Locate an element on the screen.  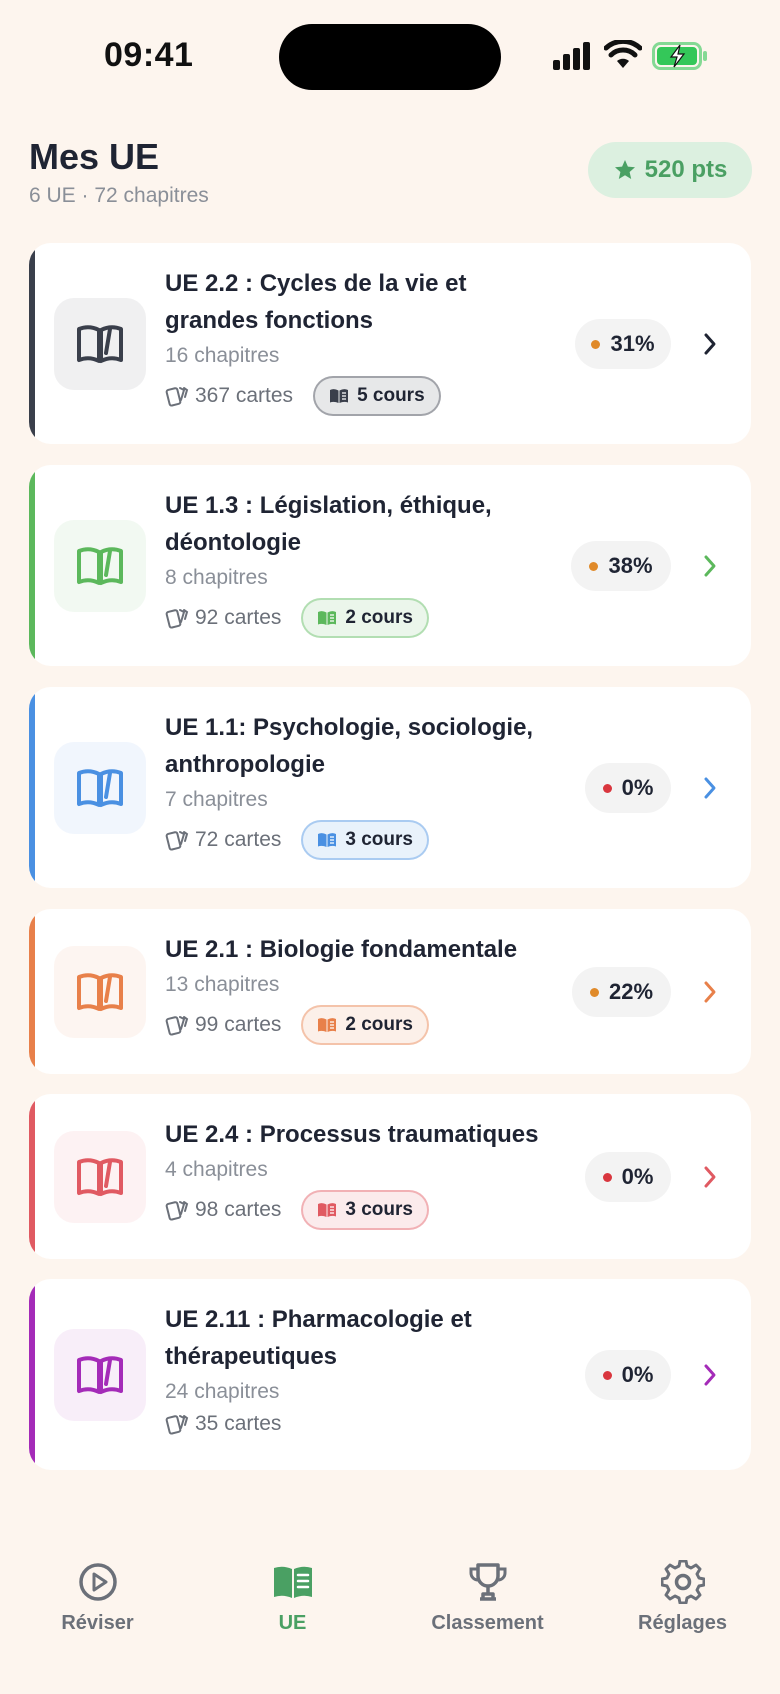
dynamic-island is located at coordinates (390, 57).